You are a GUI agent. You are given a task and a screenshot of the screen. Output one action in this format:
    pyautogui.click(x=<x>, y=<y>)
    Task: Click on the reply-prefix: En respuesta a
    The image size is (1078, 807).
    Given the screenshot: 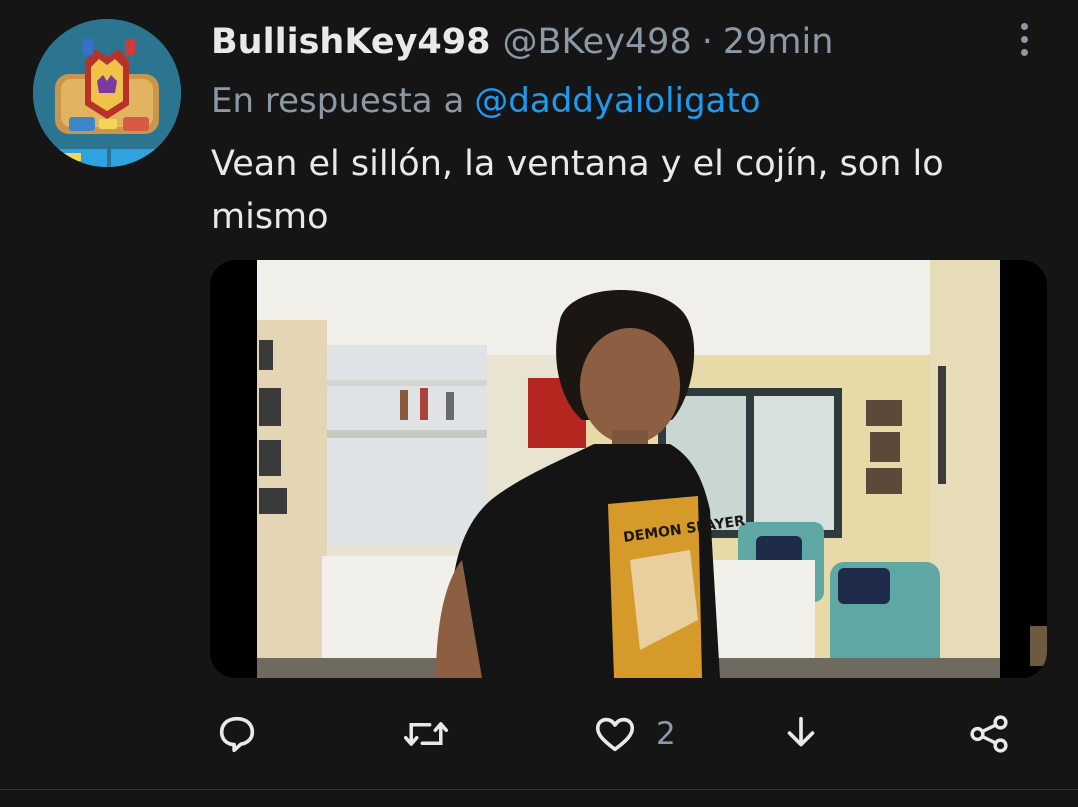 What is the action you would take?
    pyautogui.click(x=338, y=101)
    